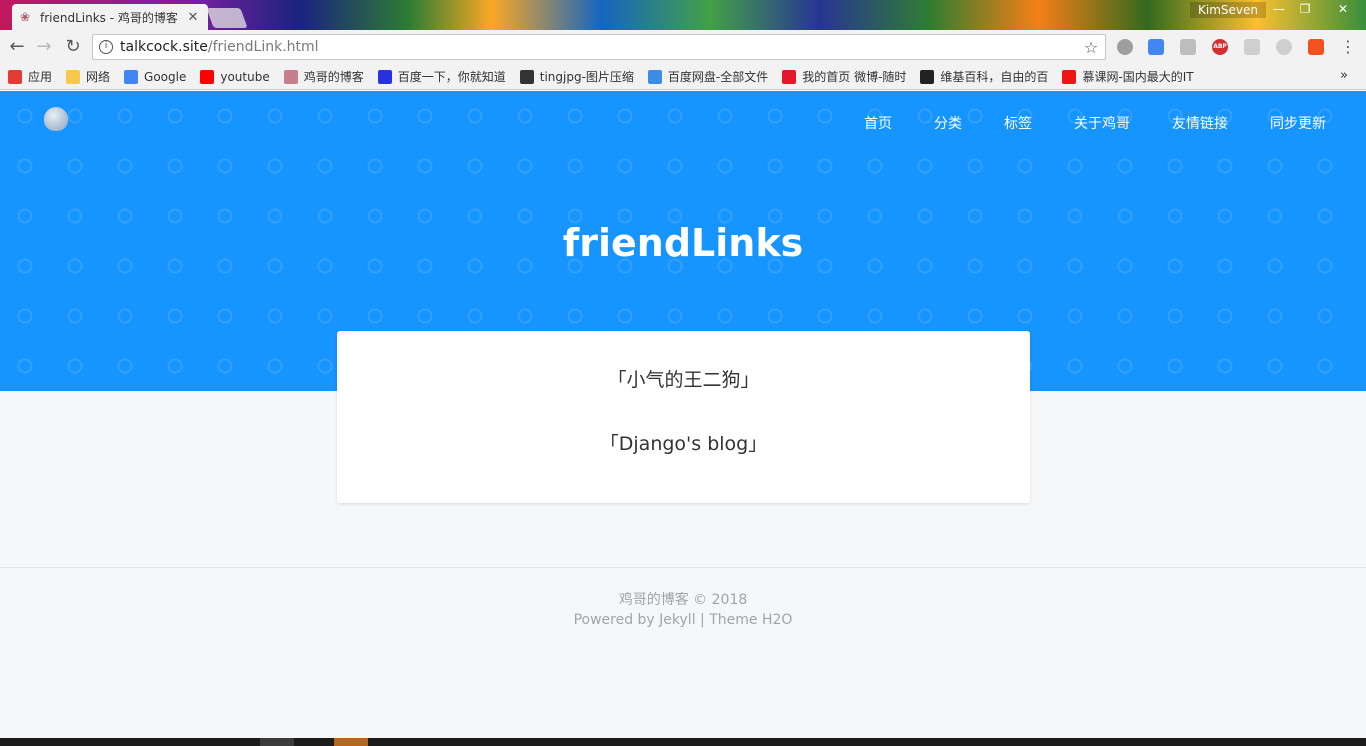  Describe the element at coordinates (927, 76) in the screenshot. I see `wikipedia-icon` at that location.